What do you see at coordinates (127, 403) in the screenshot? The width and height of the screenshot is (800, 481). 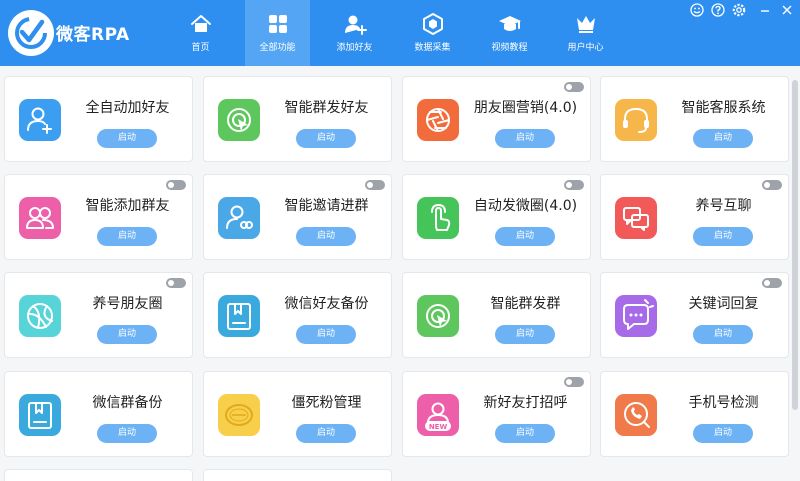 I see `card-title: 微信群备份` at bounding box center [127, 403].